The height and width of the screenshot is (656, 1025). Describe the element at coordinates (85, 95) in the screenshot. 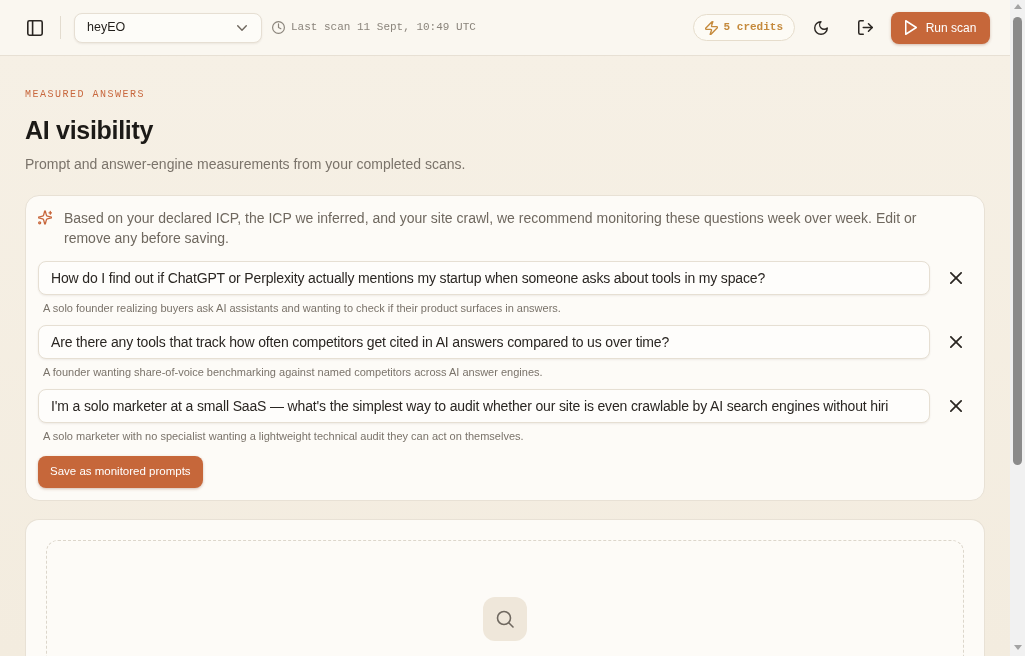

I see `section-eyebrow: MEASURED ANSWERS` at that location.